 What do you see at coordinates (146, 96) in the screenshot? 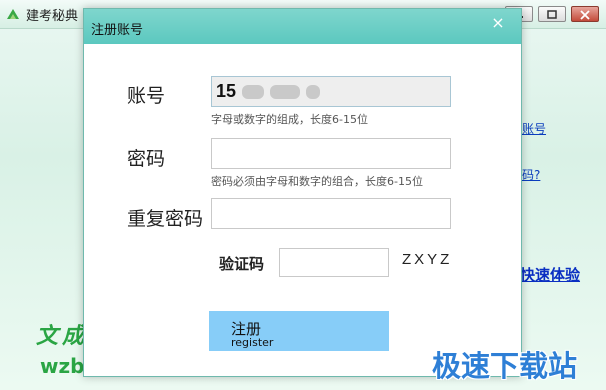
I see `account-label: 账号` at bounding box center [146, 96].